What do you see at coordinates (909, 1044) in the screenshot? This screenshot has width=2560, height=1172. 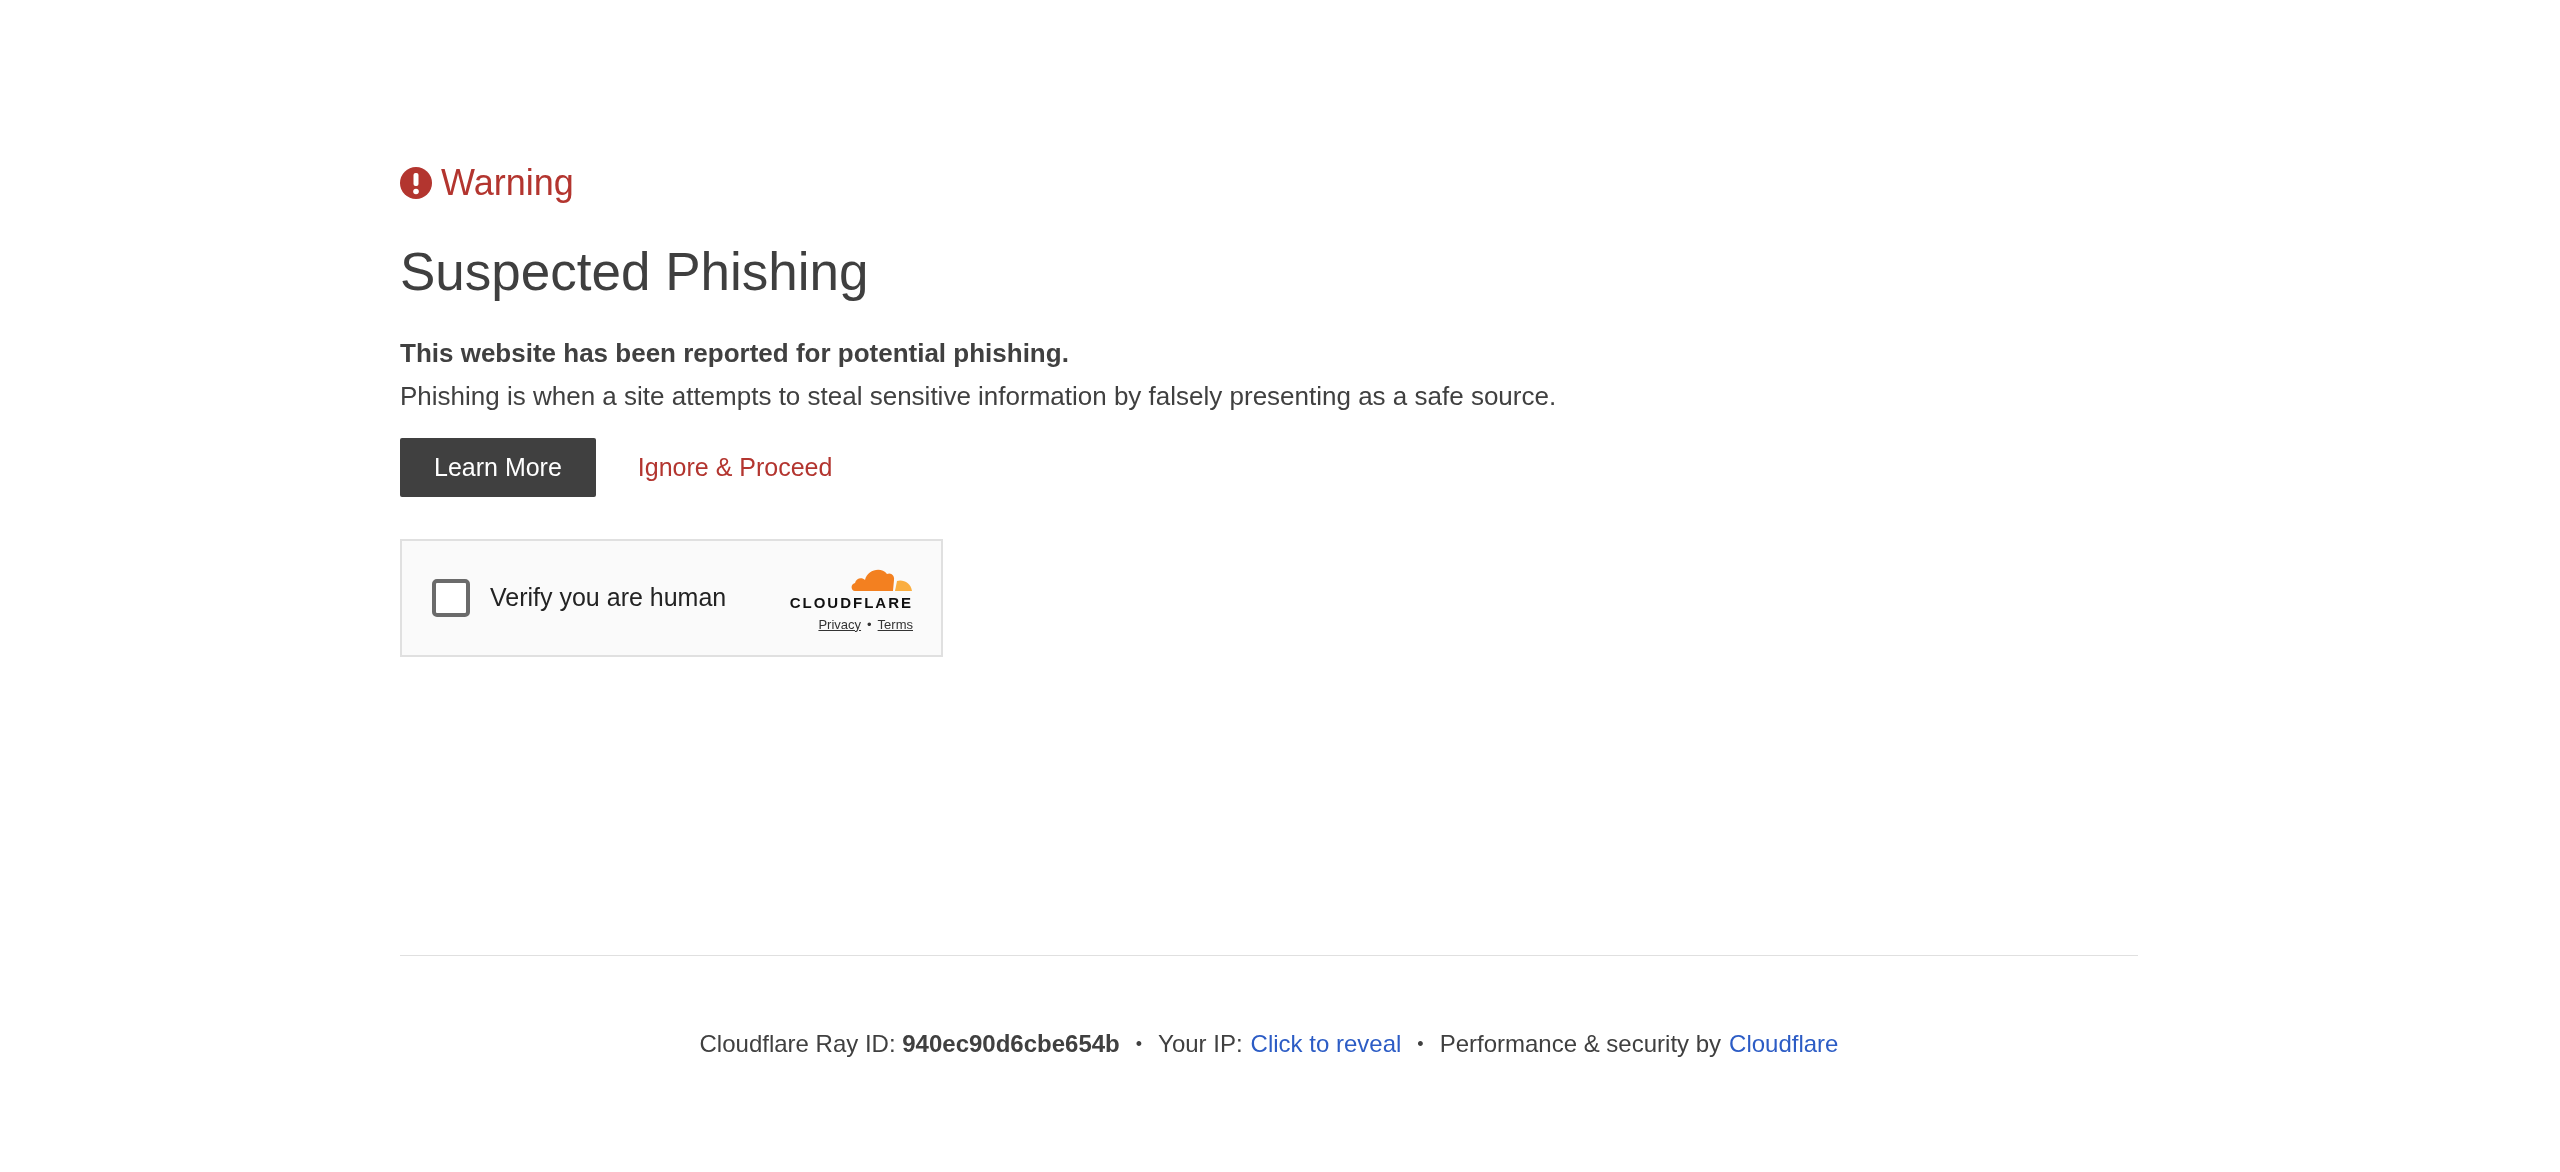 I see `footer-text: Cloudflare Ray ID: 940ec90d6cbe654b` at bounding box center [909, 1044].